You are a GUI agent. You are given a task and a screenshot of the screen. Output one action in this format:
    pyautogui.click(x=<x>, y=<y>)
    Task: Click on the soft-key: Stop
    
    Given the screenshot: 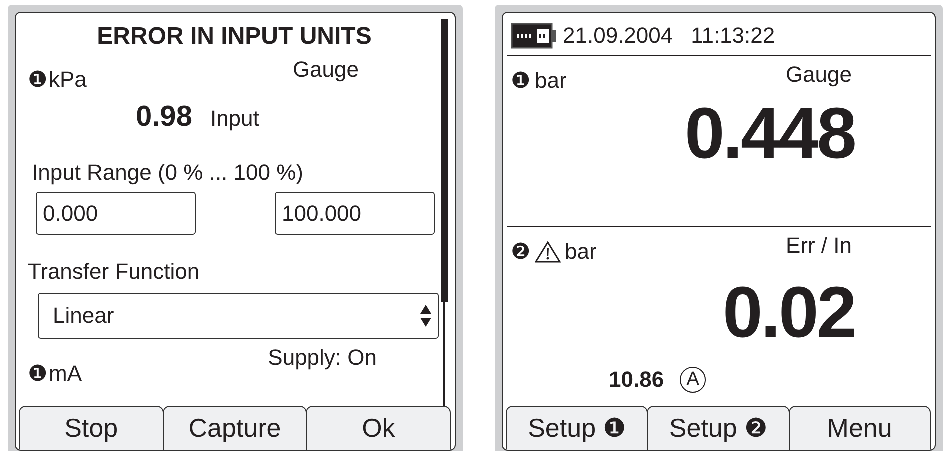 What is the action you would take?
    pyautogui.click(x=91, y=428)
    